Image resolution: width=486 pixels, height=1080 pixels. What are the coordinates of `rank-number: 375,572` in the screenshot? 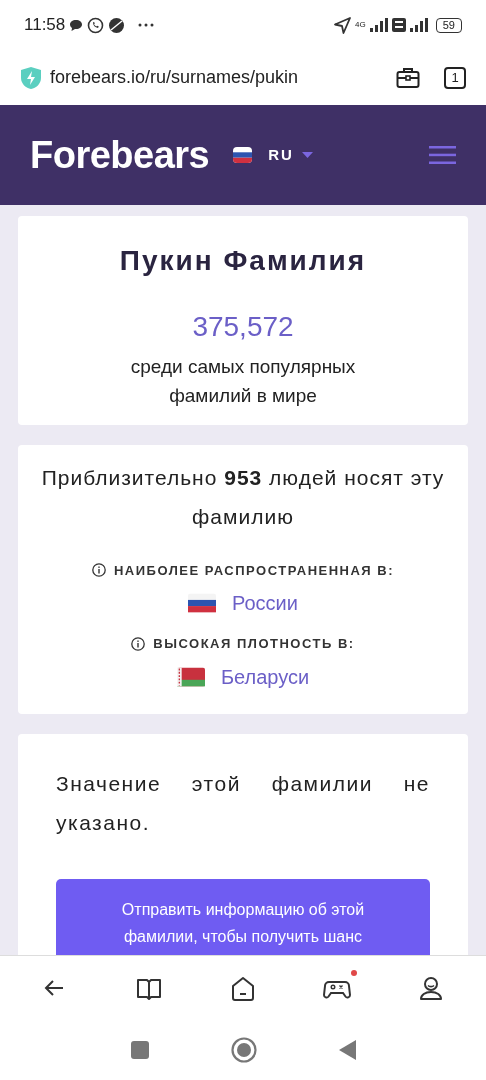 It's located at (243, 327).